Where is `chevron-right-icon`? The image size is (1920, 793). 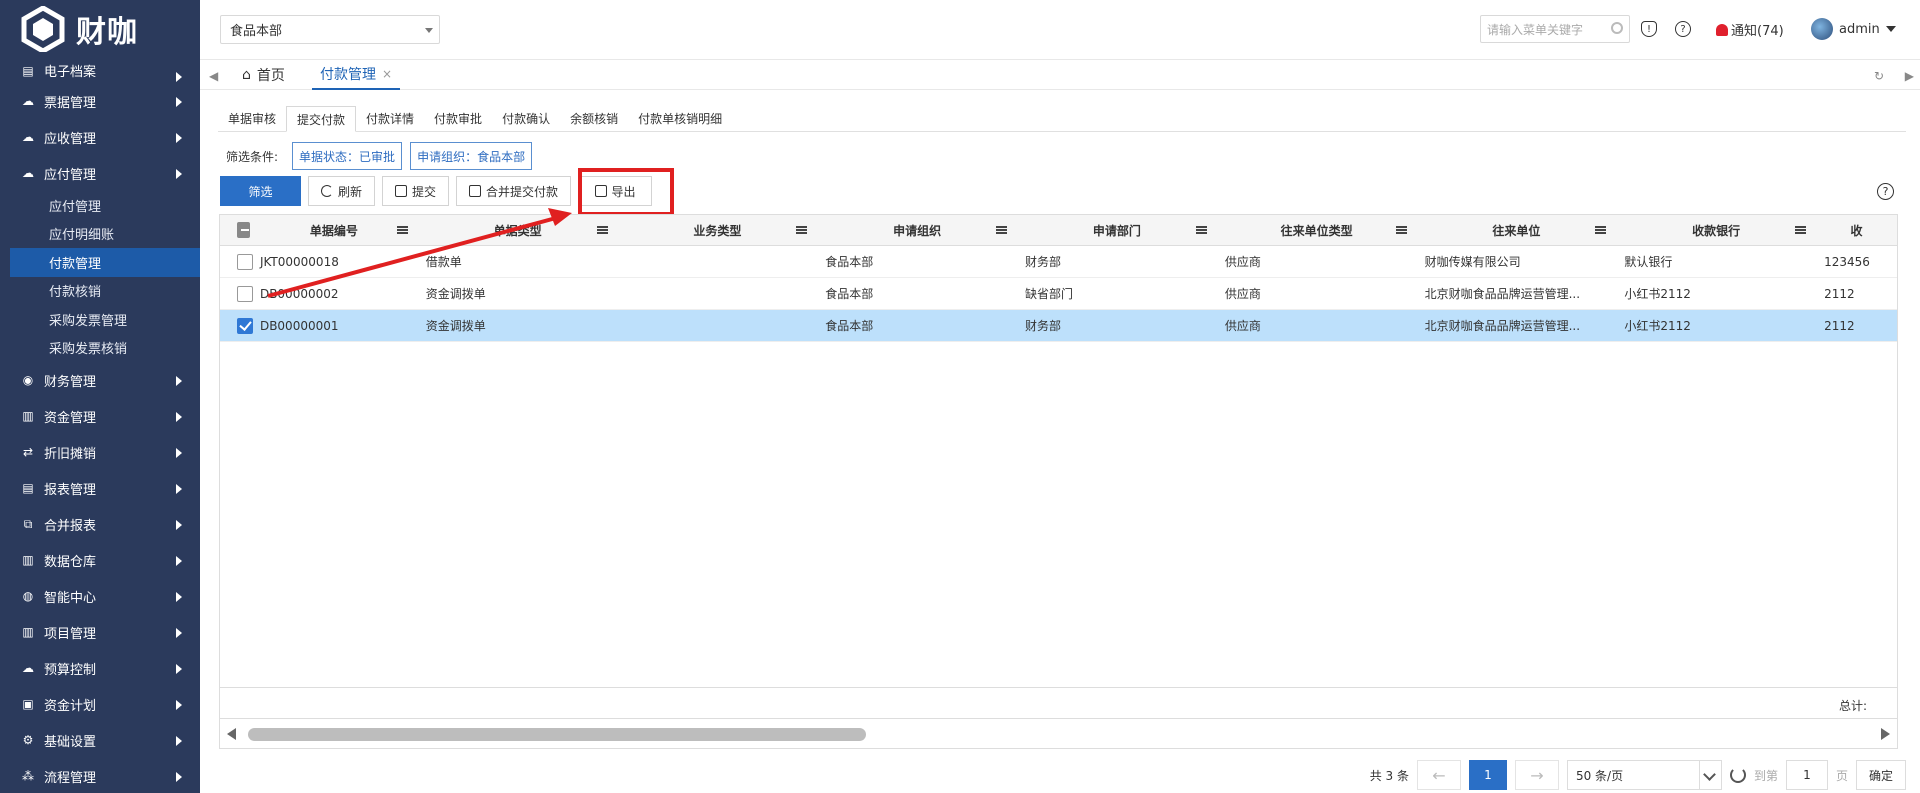 chevron-right-icon is located at coordinates (179, 669).